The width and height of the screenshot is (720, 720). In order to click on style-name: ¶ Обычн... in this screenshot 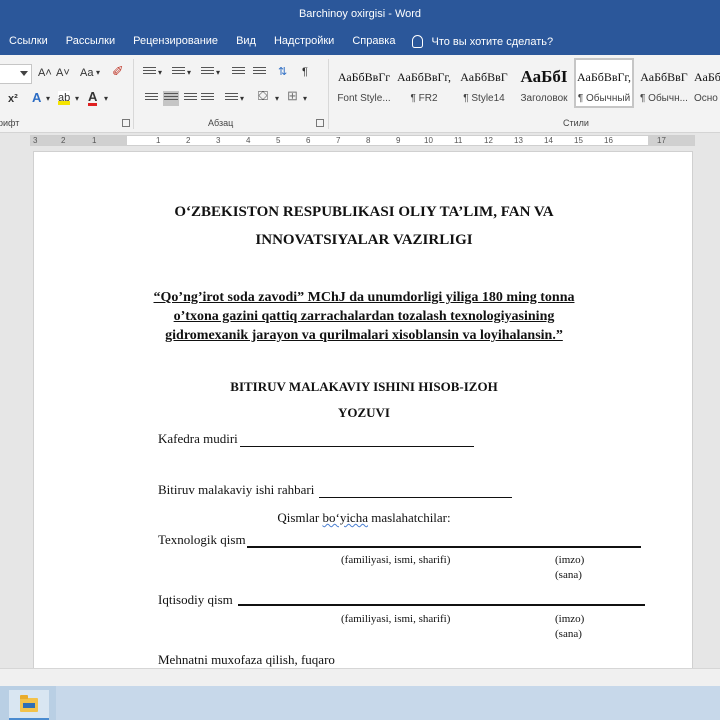, I will do `click(664, 98)`.